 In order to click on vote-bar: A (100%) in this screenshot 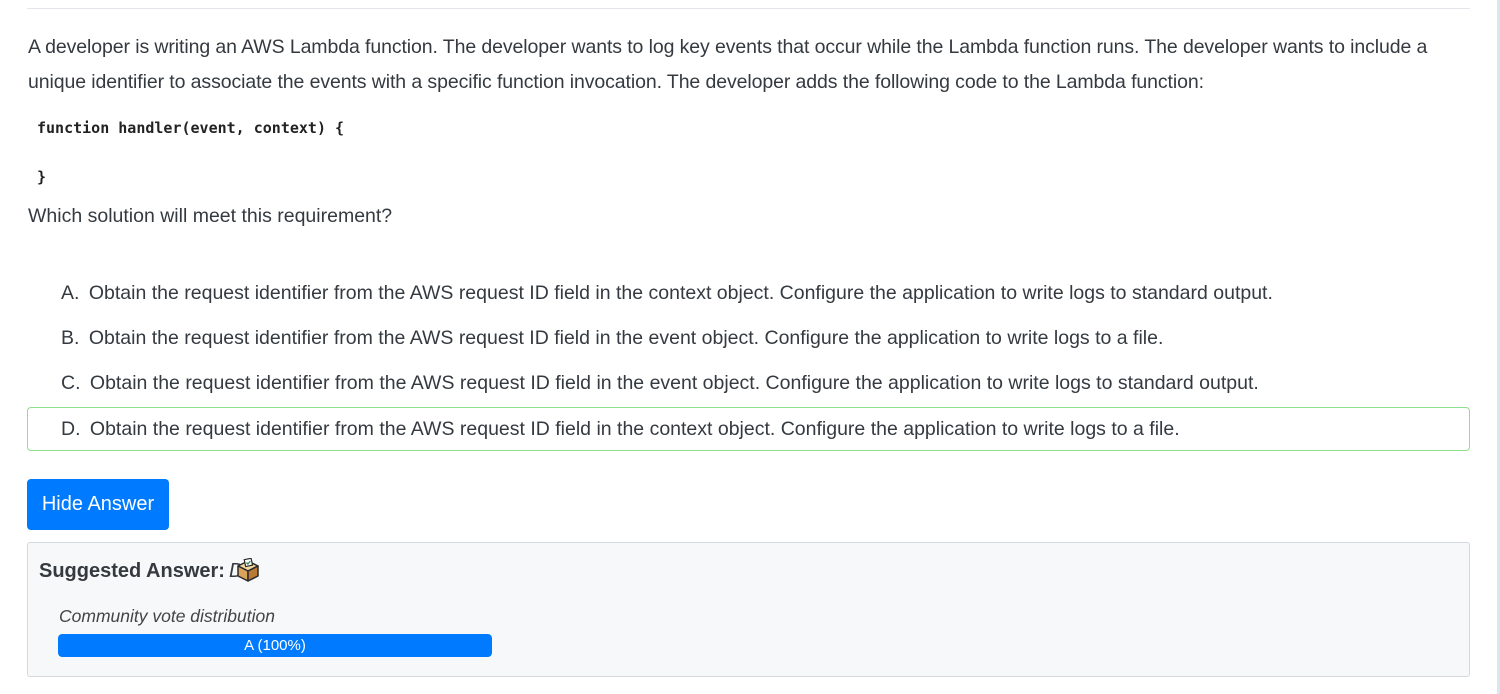, I will do `click(275, 645)`.